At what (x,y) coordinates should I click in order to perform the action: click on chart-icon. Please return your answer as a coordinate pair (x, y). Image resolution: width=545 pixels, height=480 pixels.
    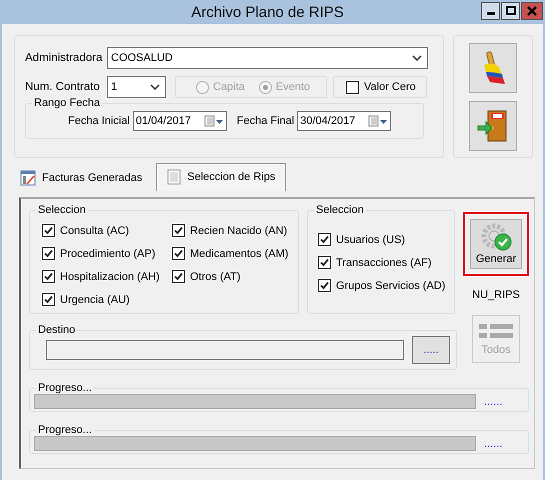
    Looking at the image, I should click on (28, 178).